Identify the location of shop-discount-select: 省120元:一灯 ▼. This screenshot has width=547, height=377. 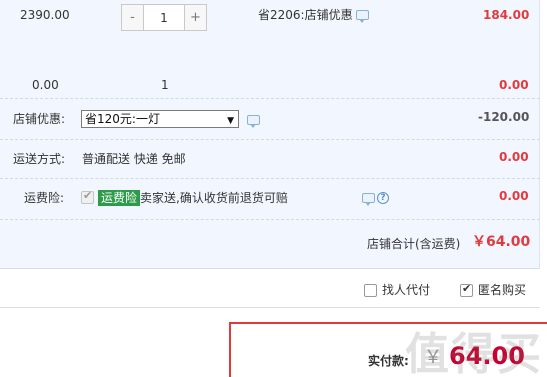
(160, 119).